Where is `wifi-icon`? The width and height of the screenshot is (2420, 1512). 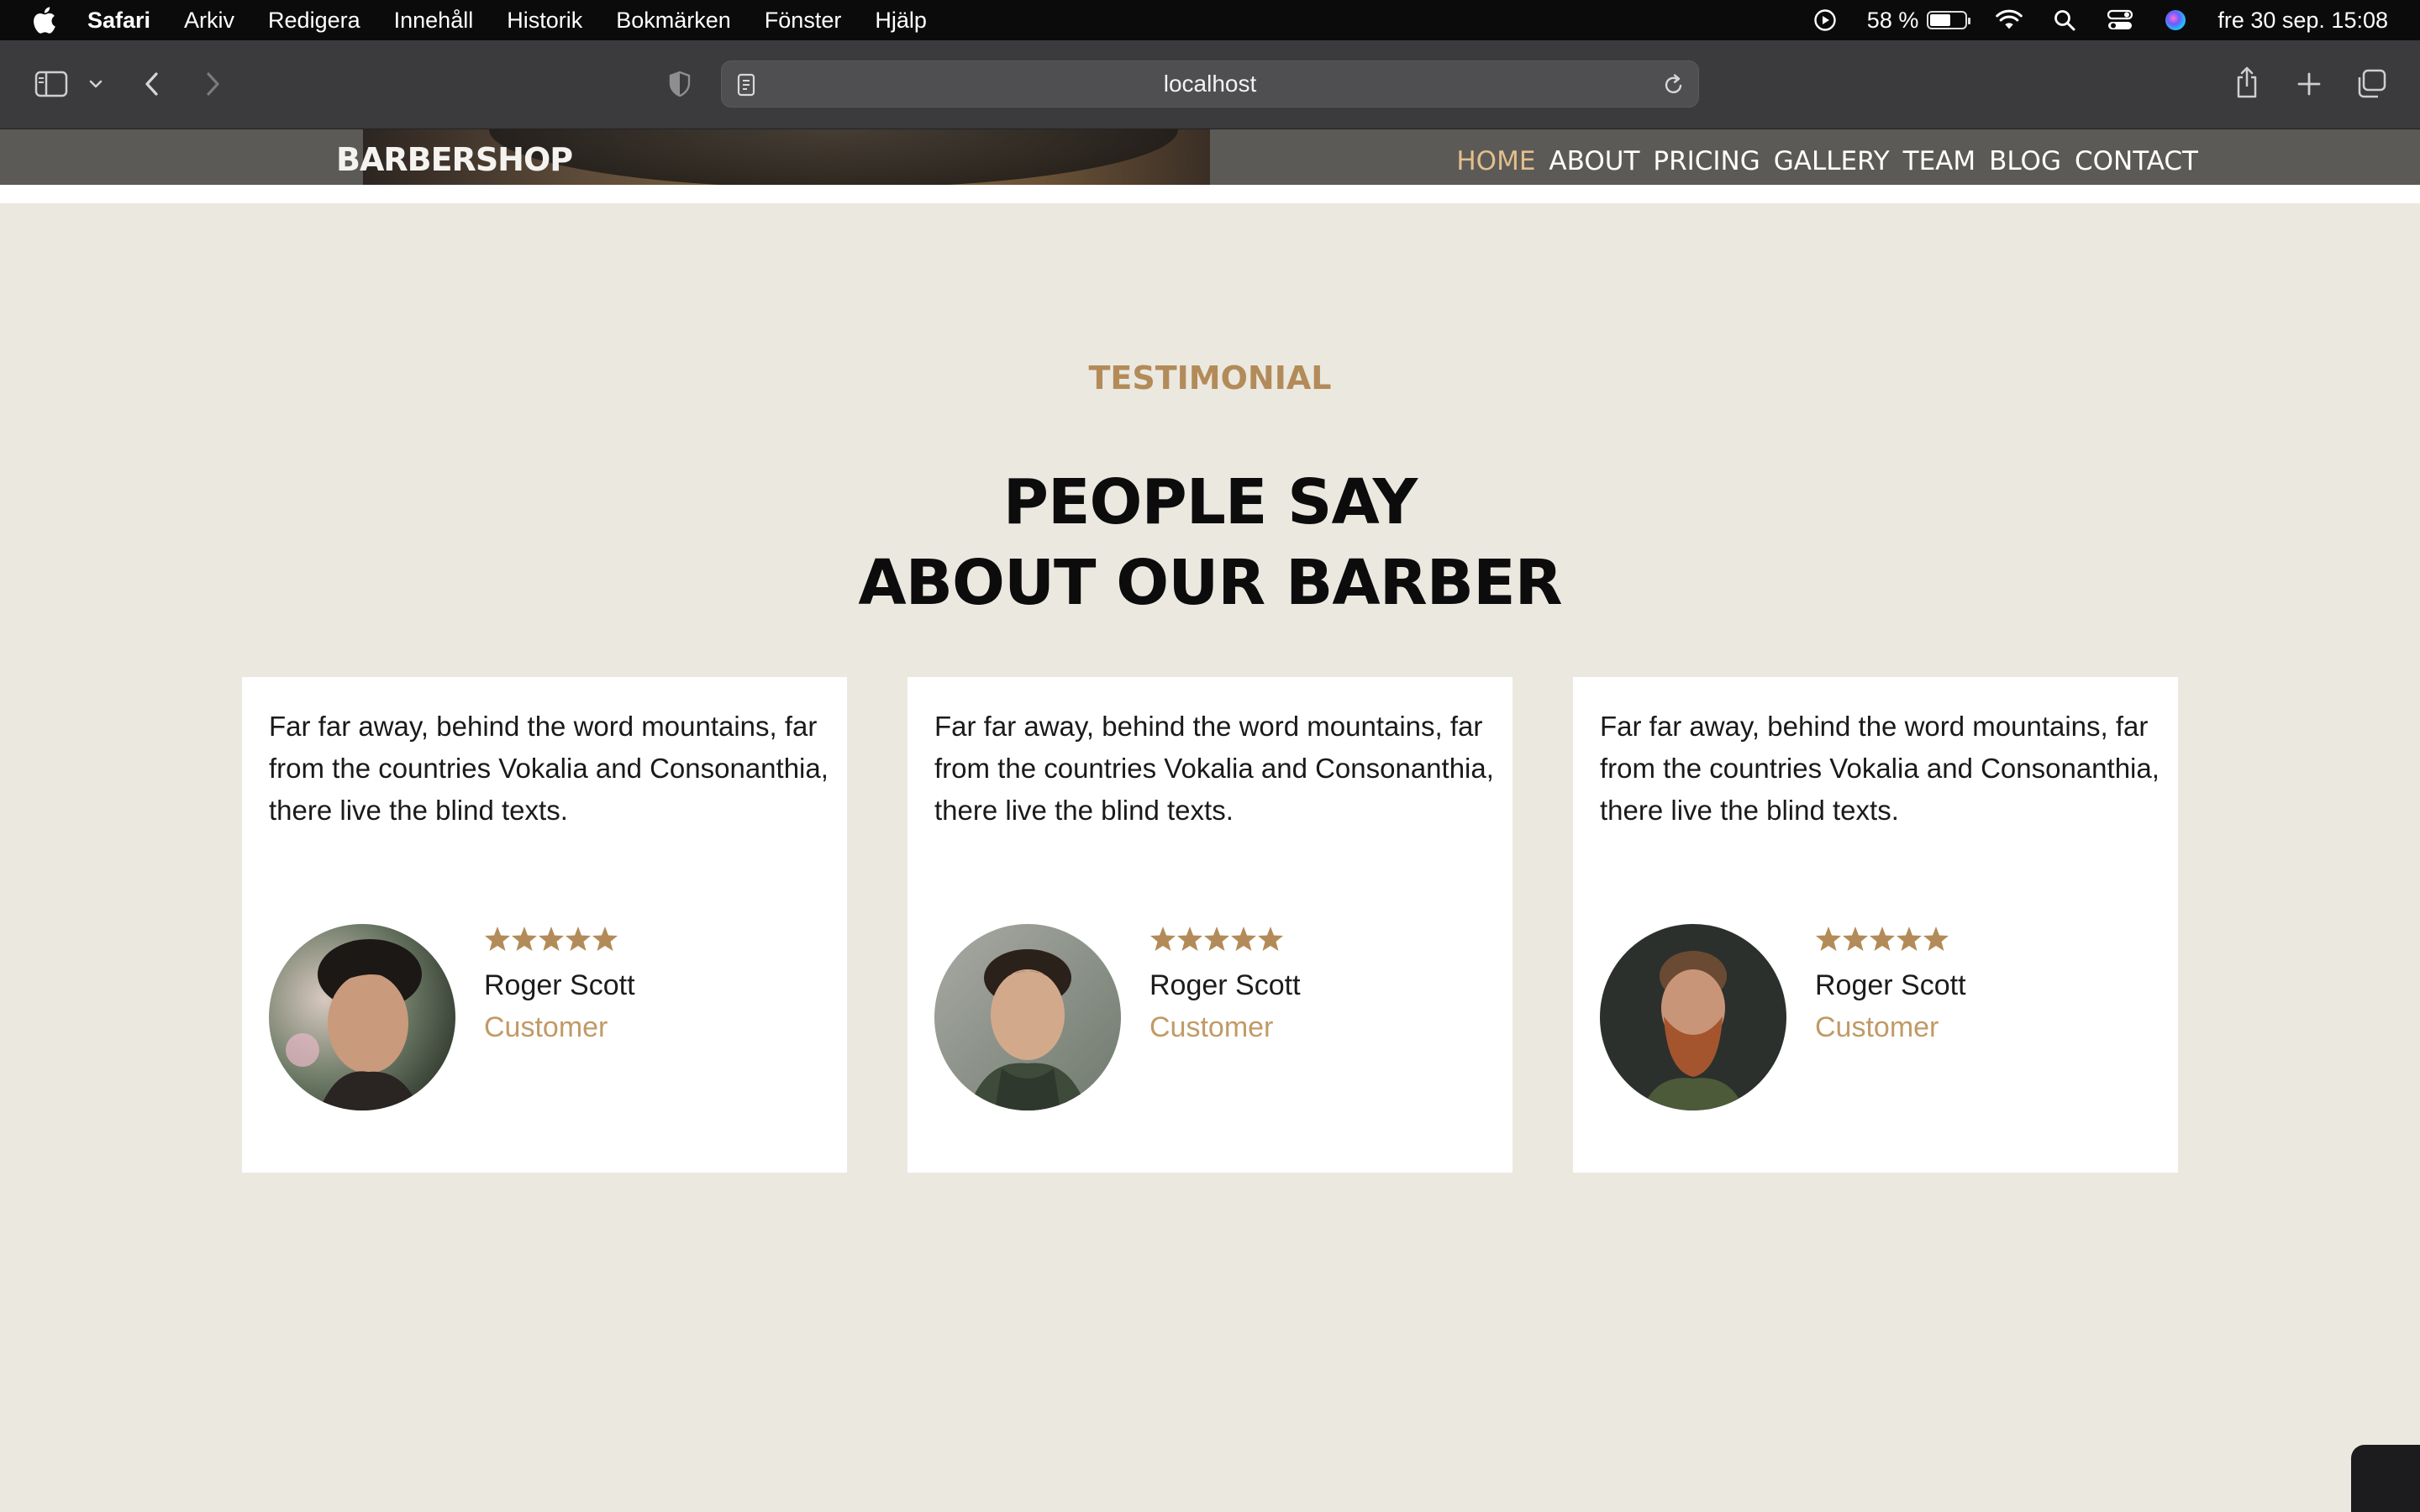 wifi-icon is located at coordinates (2009, 20).